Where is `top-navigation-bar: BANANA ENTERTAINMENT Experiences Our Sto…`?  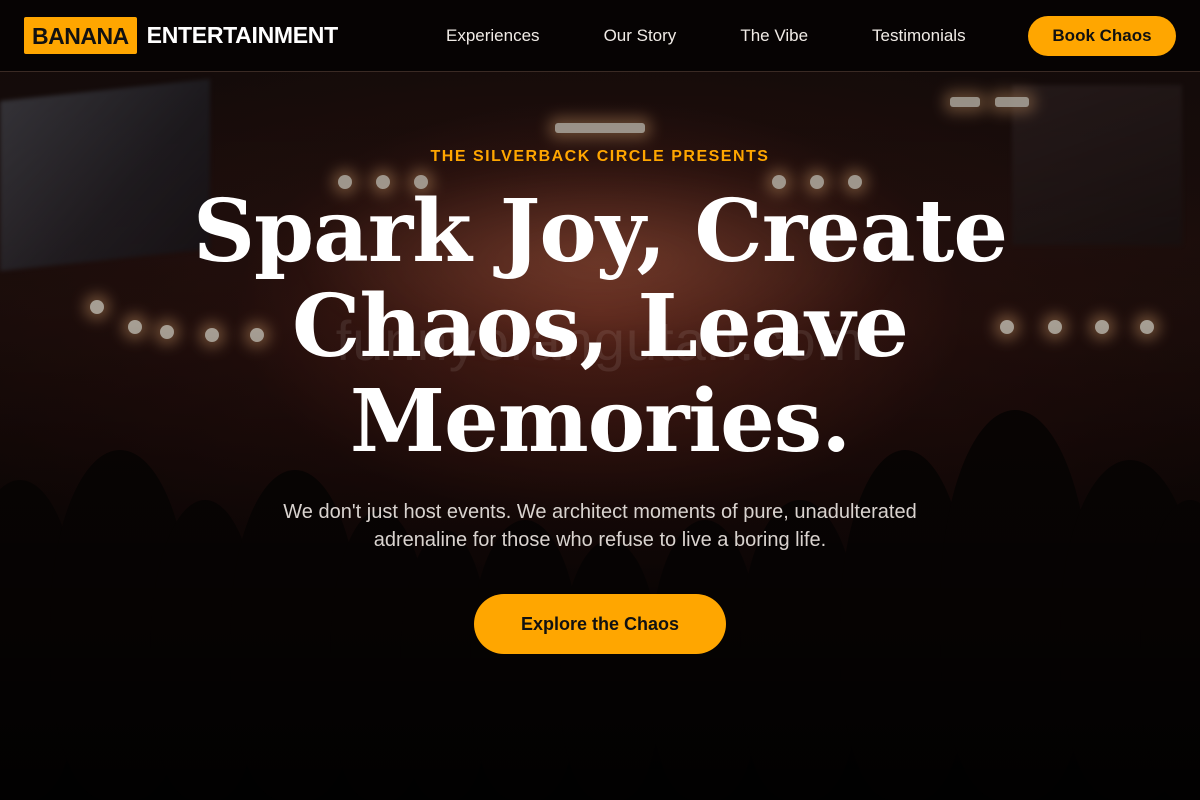 top-navigation-bar: BANANA ENTERTAINMENT Experiences Our Sto… is located at coordinates (600, 36).